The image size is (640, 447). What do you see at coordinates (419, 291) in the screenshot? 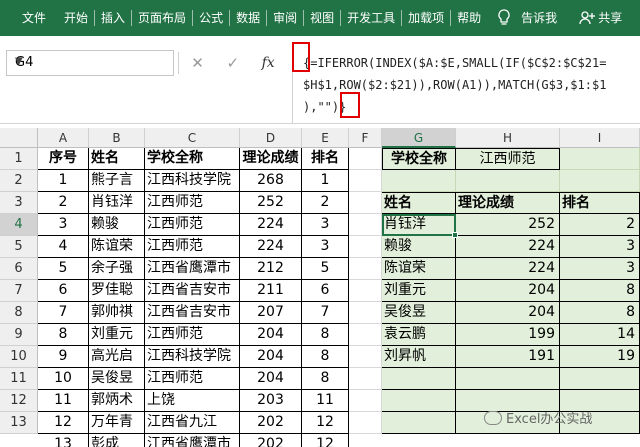
I see `result-table-cell: 刘重元` at bounding box center [419, 291].